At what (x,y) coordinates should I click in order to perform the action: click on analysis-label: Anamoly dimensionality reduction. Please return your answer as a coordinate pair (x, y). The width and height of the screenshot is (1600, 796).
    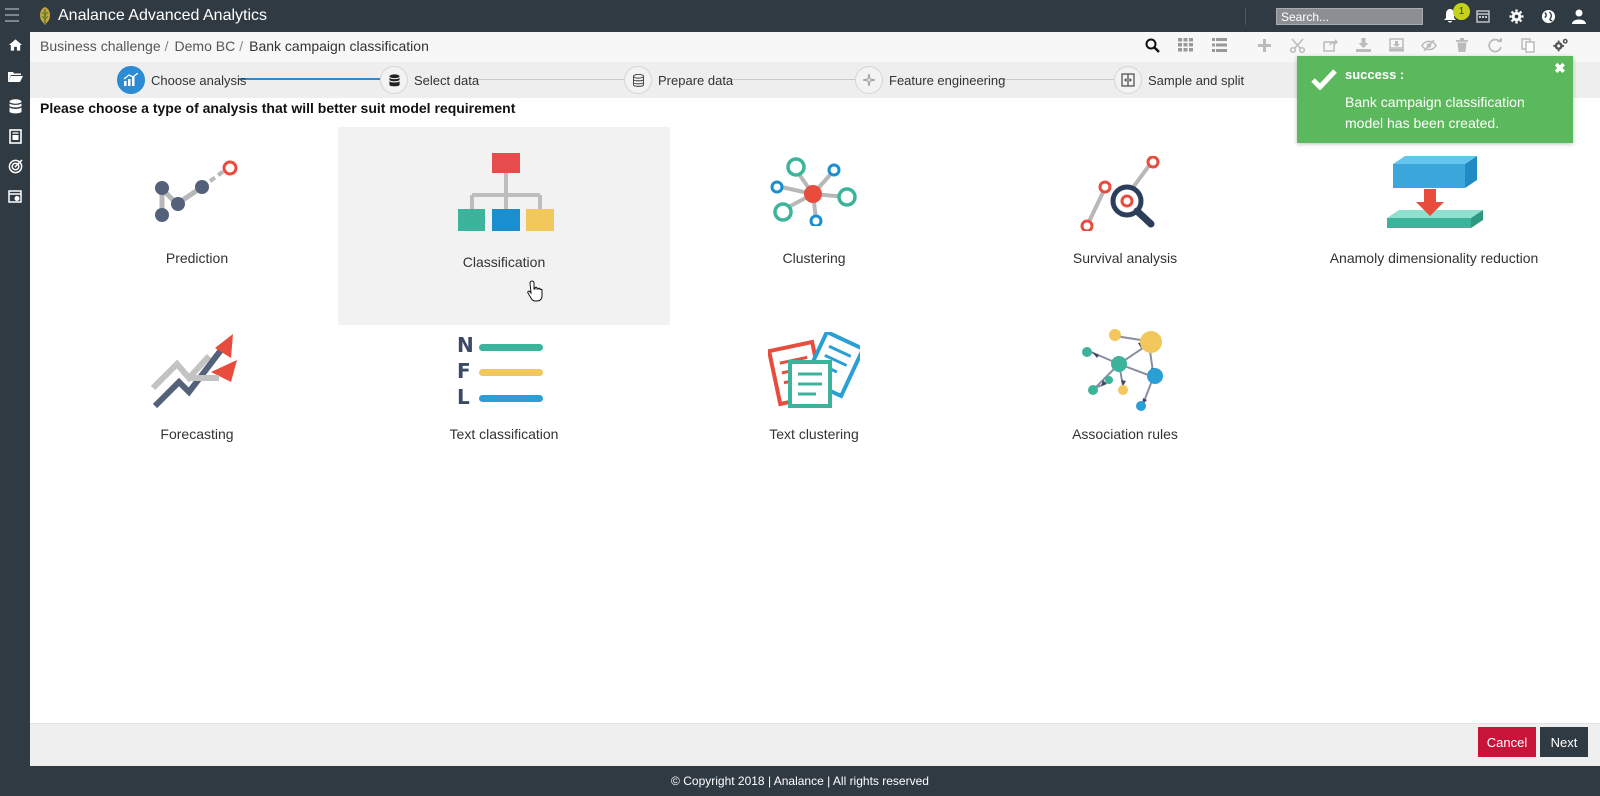
    Looking at the image, I should click on (1434, 258).